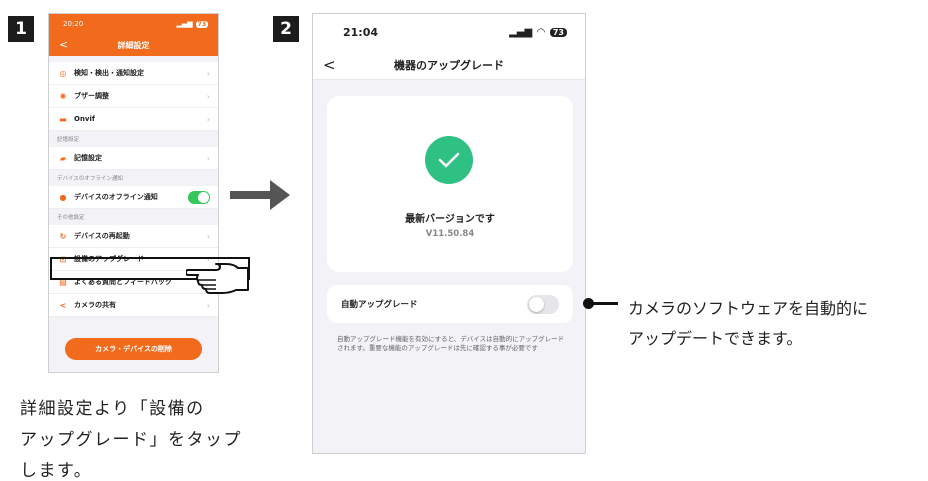 This screenshot has height=481, width=928. I want to click on offline-notice-toggle, so click(199, 197).